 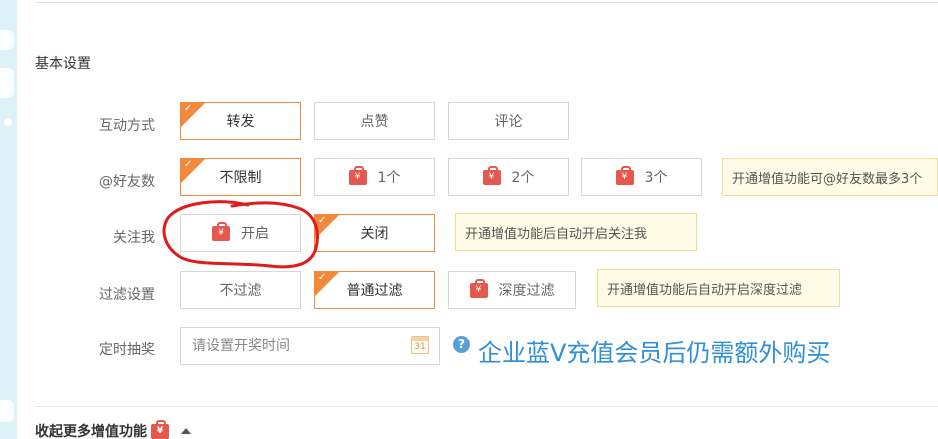 I want to click on option-label: 3个, so click(x=656, y=178).